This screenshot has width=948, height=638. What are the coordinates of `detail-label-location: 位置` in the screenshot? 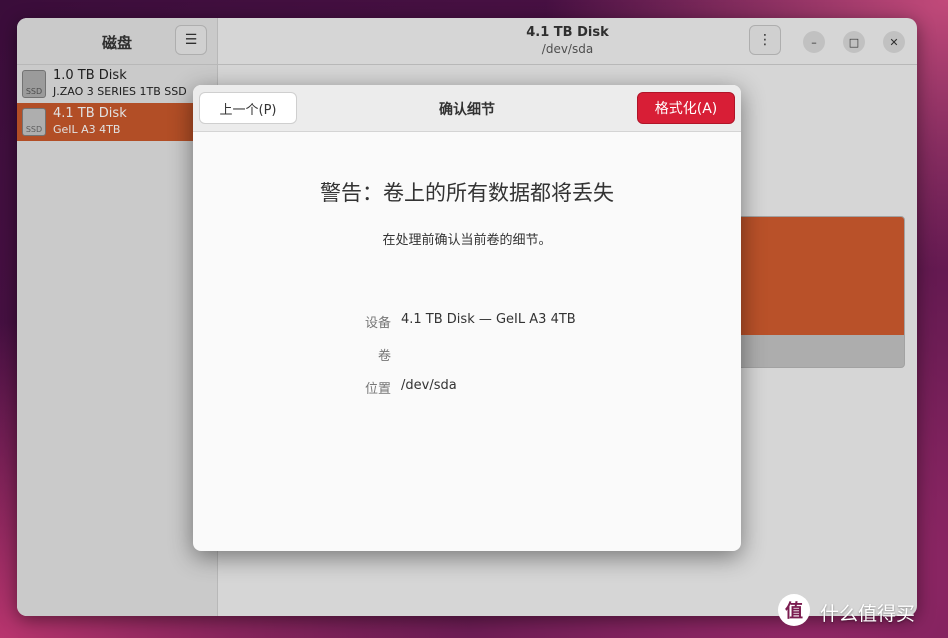 It's located at (377, 389).